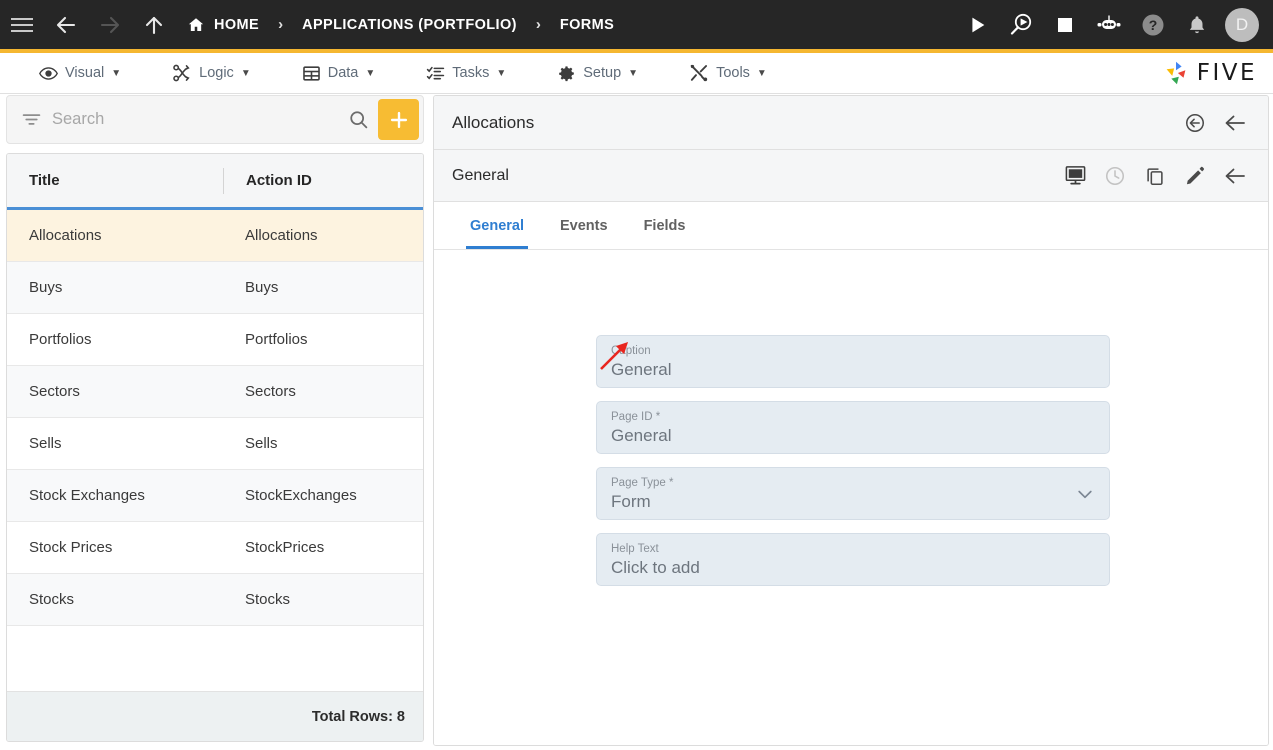  What do you see at coordinates (45, 443) in the screenshot?
I see `row-title: Sells` at bounding box center [45, 443].